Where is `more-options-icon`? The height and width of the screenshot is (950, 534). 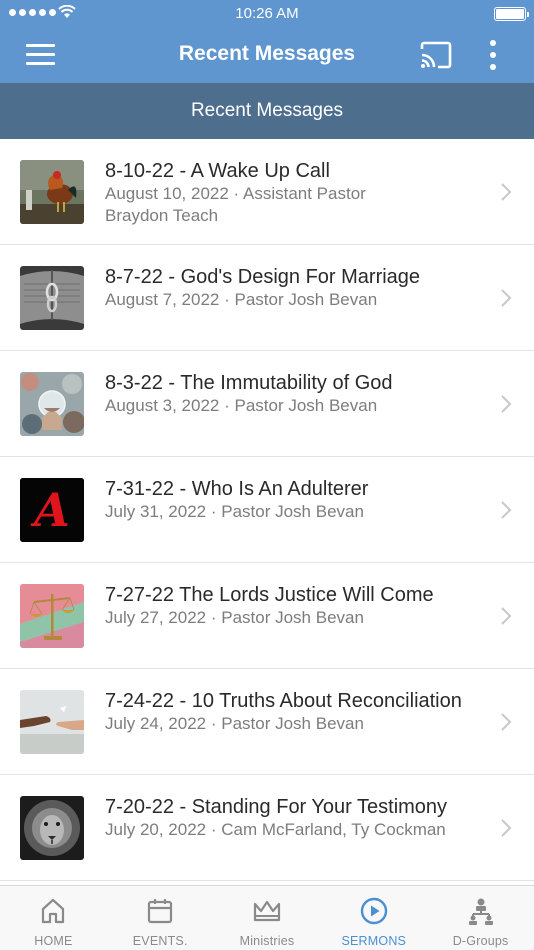 more-options-icon is located at coordinates (493, 55).